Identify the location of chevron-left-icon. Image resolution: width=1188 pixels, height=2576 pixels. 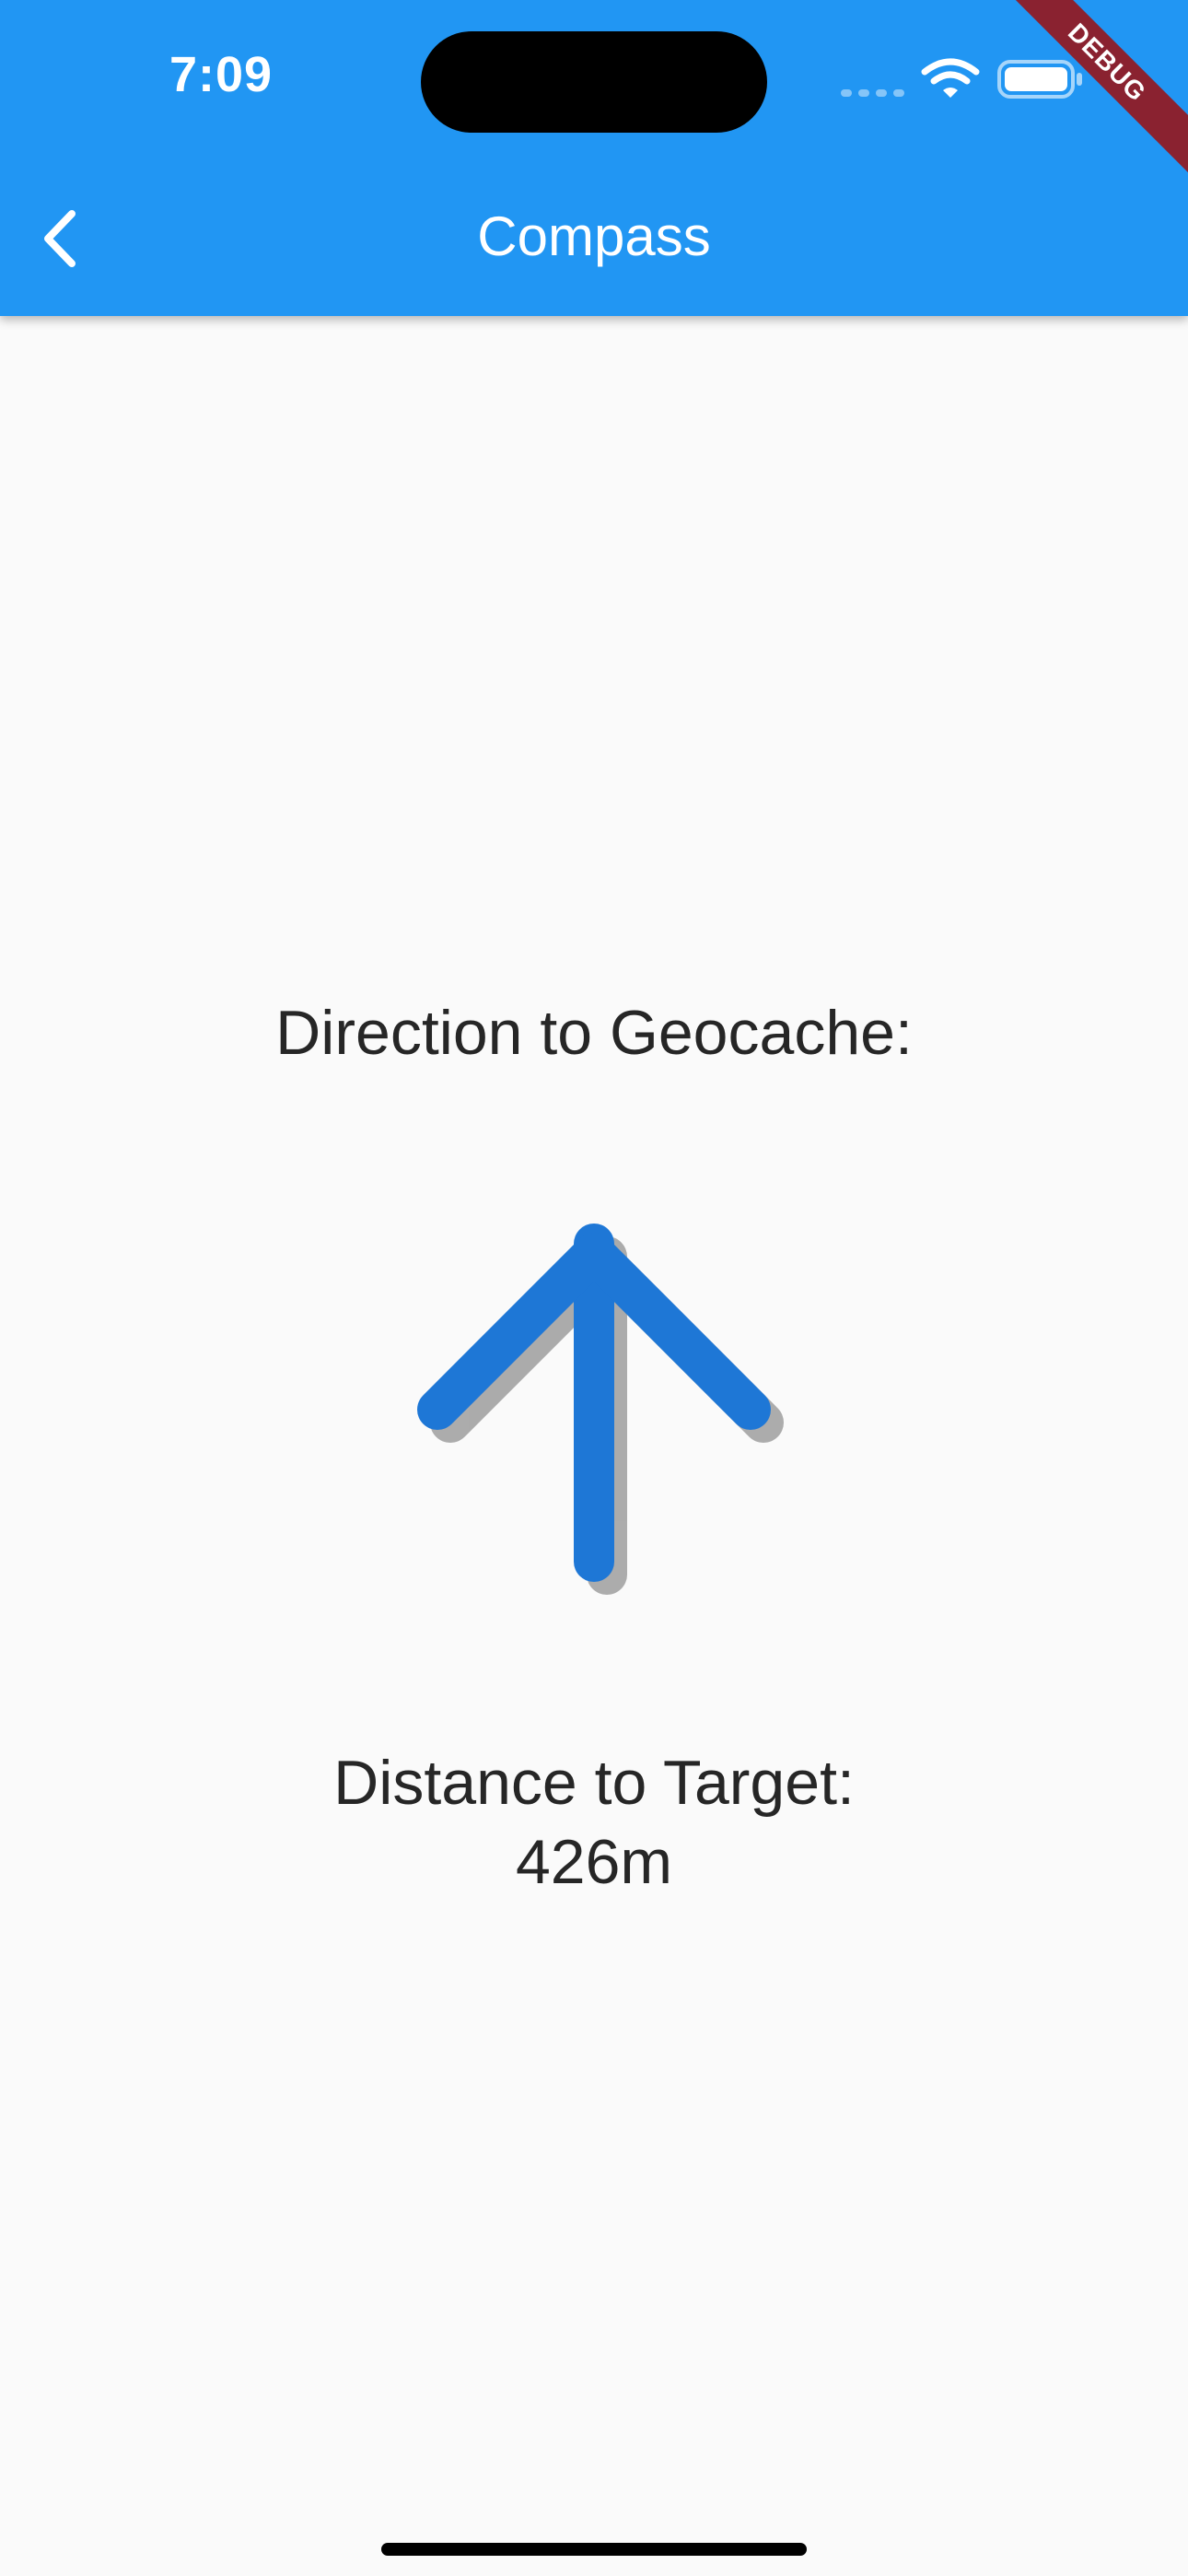
(60, 238).